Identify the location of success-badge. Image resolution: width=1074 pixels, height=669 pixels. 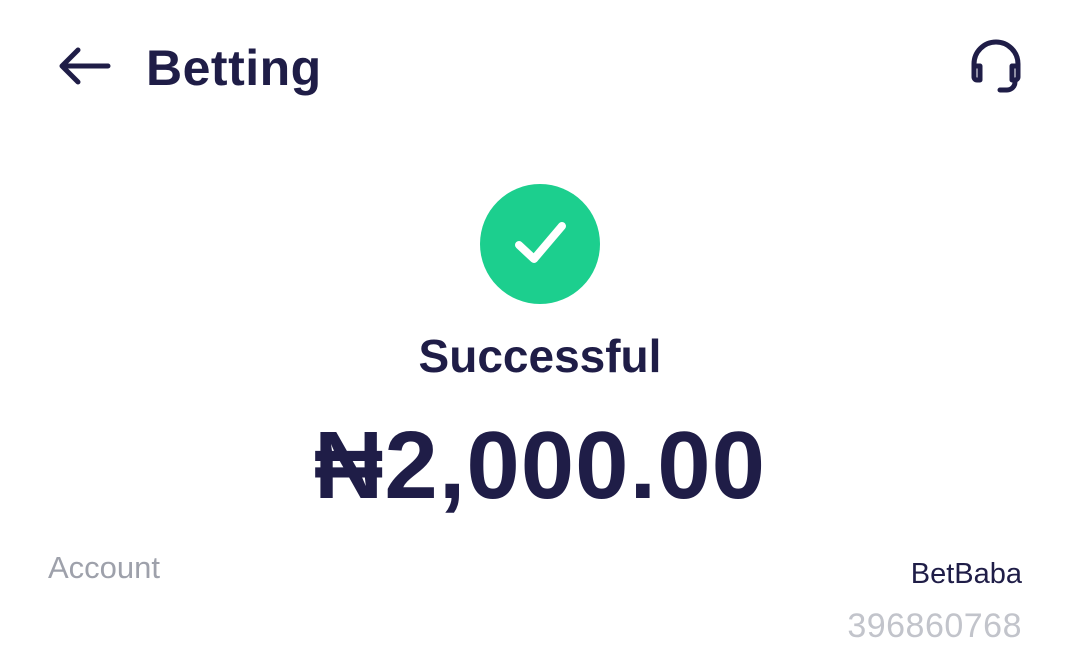
(540, 244).